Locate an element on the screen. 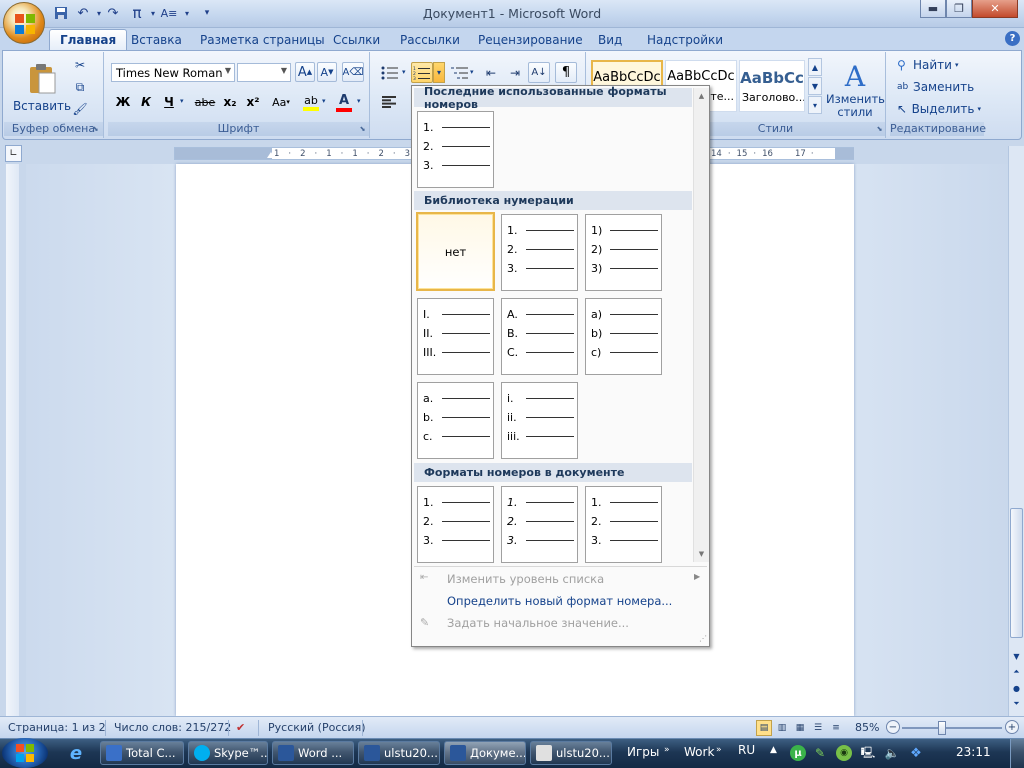  tab-review: Рецензирование is located at coordinates (530, 39).